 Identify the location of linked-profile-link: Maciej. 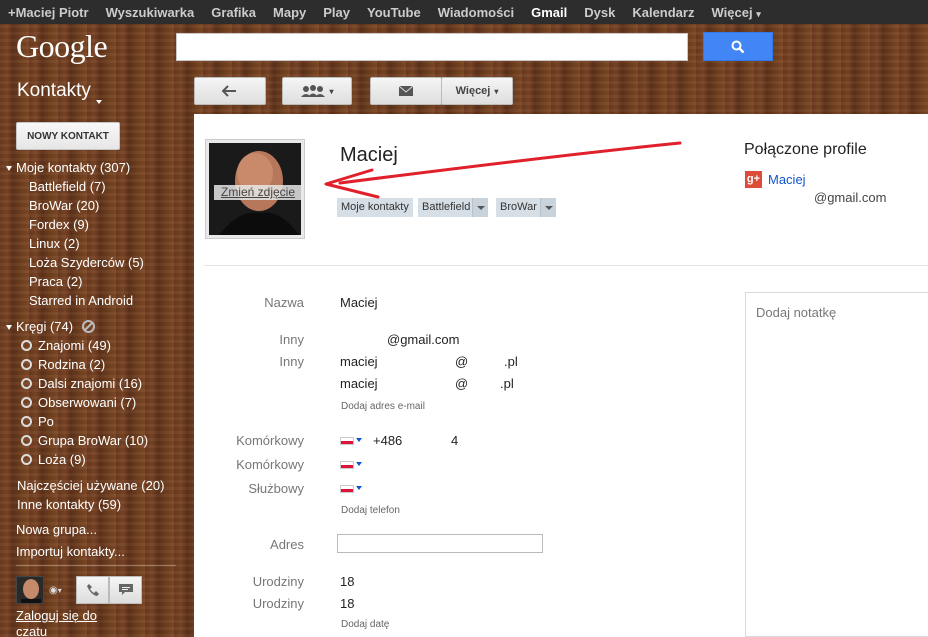
(787, 179).